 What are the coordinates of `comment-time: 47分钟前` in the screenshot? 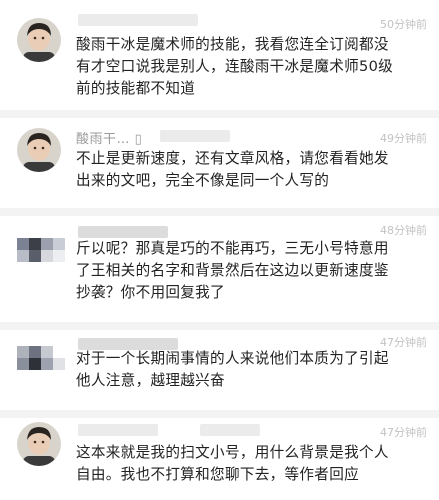 It's located at (403, 432).